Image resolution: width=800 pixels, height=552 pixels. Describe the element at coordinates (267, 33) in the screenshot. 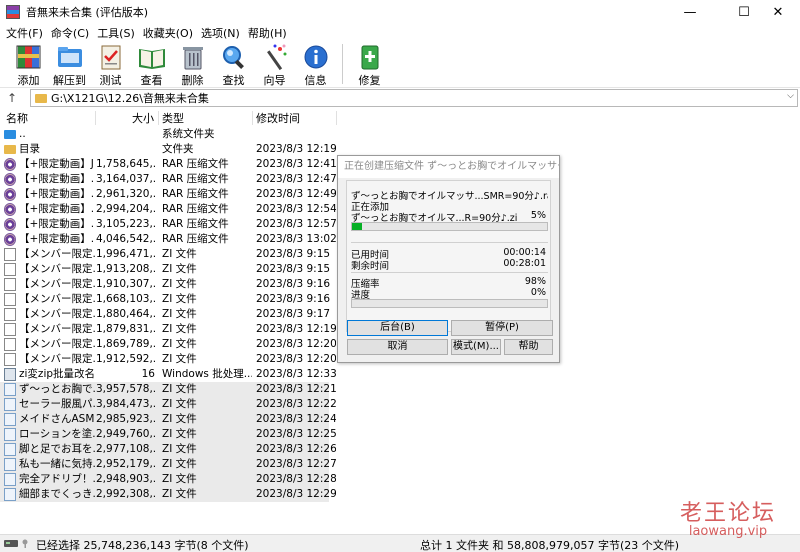

I see `menu-help: 帮助(H)` at that location.